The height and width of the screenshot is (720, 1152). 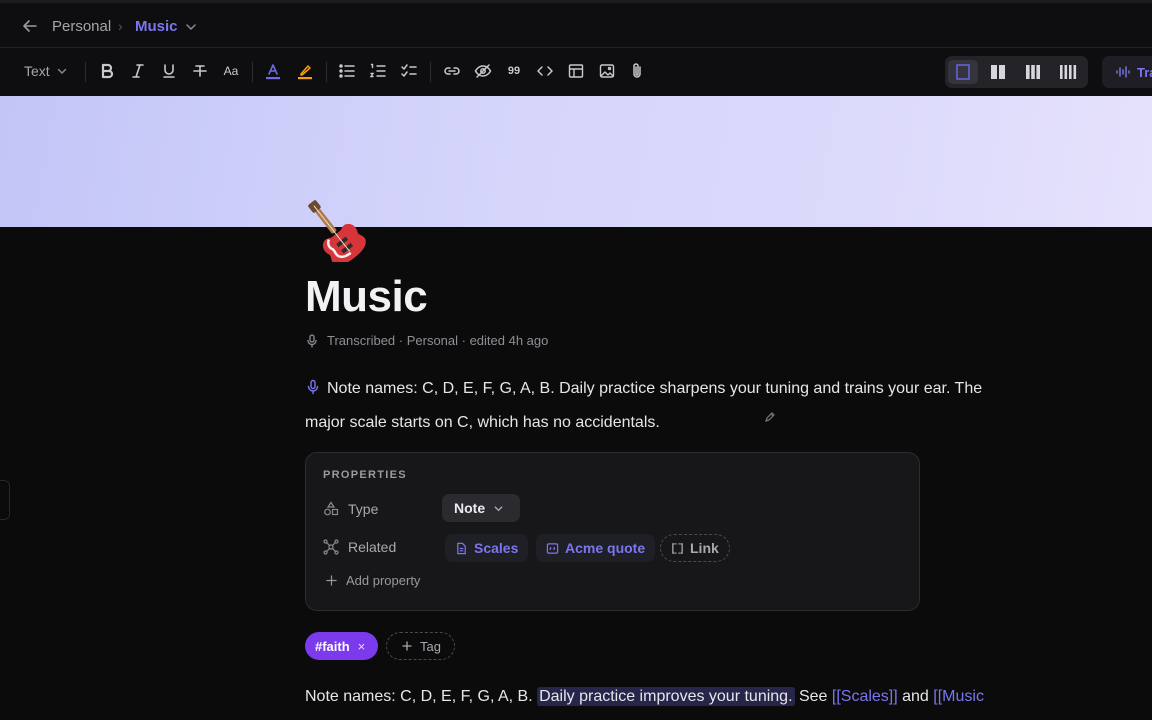 I want to click on image-icon, so click(x=607, y=71).